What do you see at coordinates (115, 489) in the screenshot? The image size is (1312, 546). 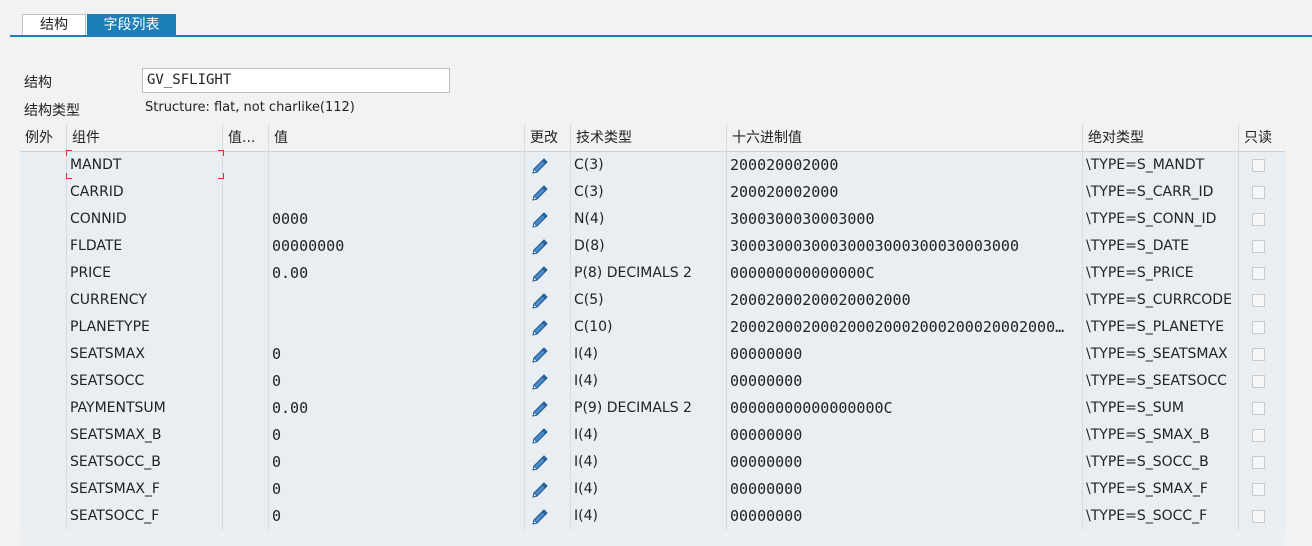 I see `component-cell: SEATSMAX_F` at bounding box center [115, 489].